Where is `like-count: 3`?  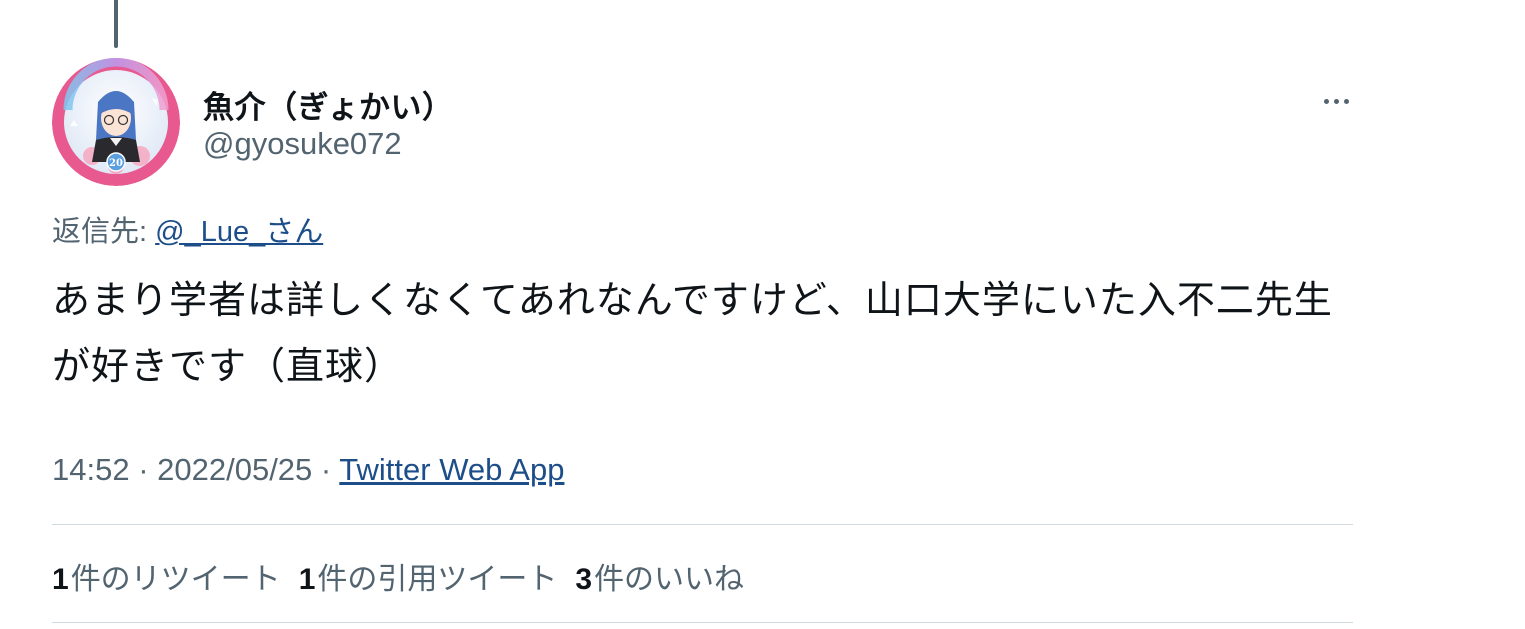
like-count: 3 is located at coordinates (584, 579).